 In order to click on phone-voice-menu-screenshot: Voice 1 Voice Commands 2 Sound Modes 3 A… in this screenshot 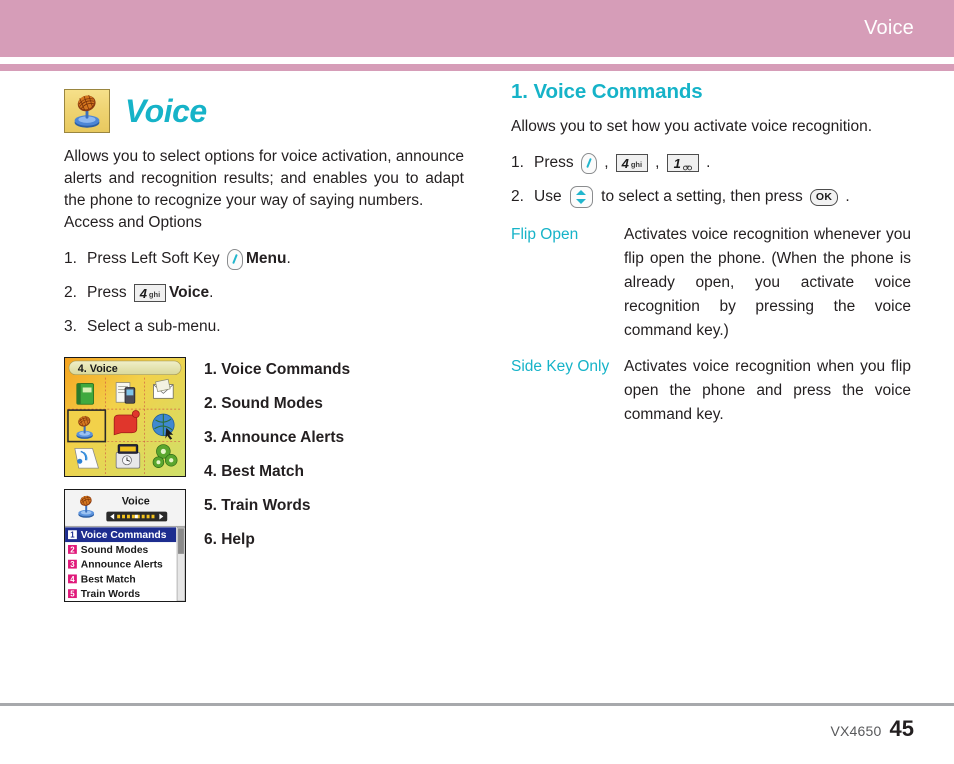, I will do `click(125, 545)`.